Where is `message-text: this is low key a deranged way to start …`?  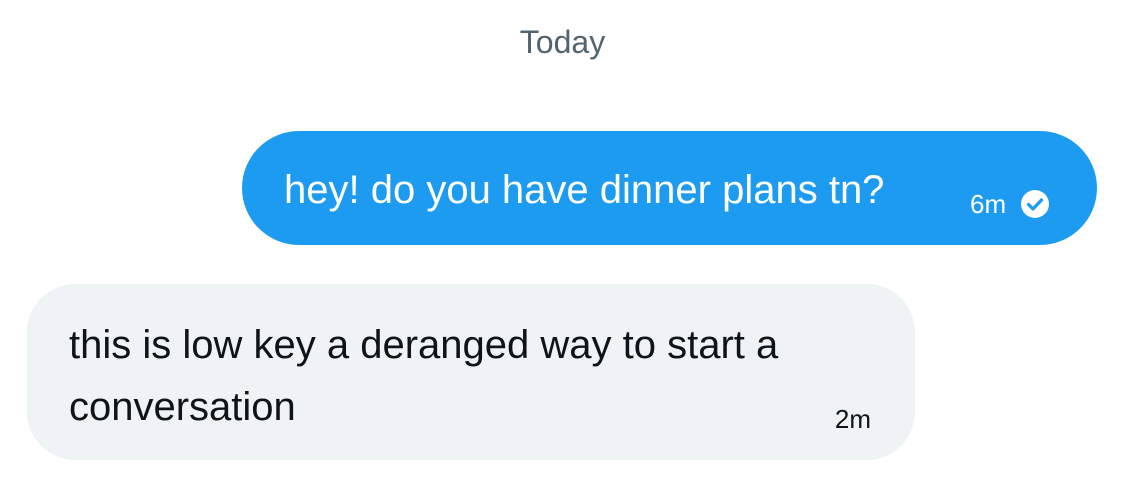 message-text: this is low key a deranged way to start … is located at coordinates (424, 376).